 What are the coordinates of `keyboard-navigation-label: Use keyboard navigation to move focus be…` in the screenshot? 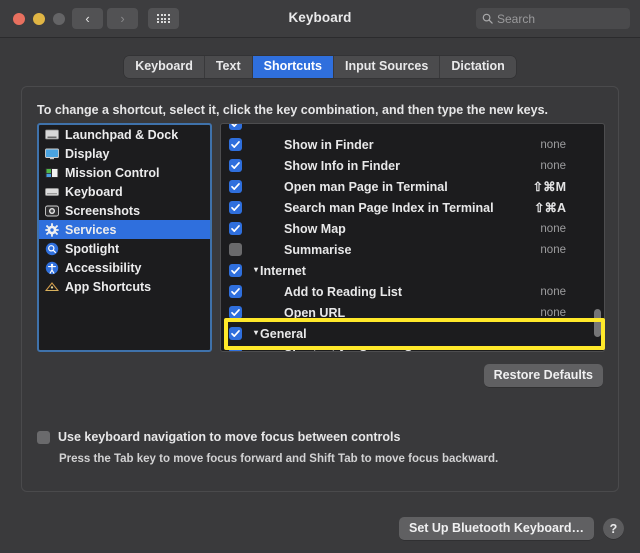 It's located at (229, 437).